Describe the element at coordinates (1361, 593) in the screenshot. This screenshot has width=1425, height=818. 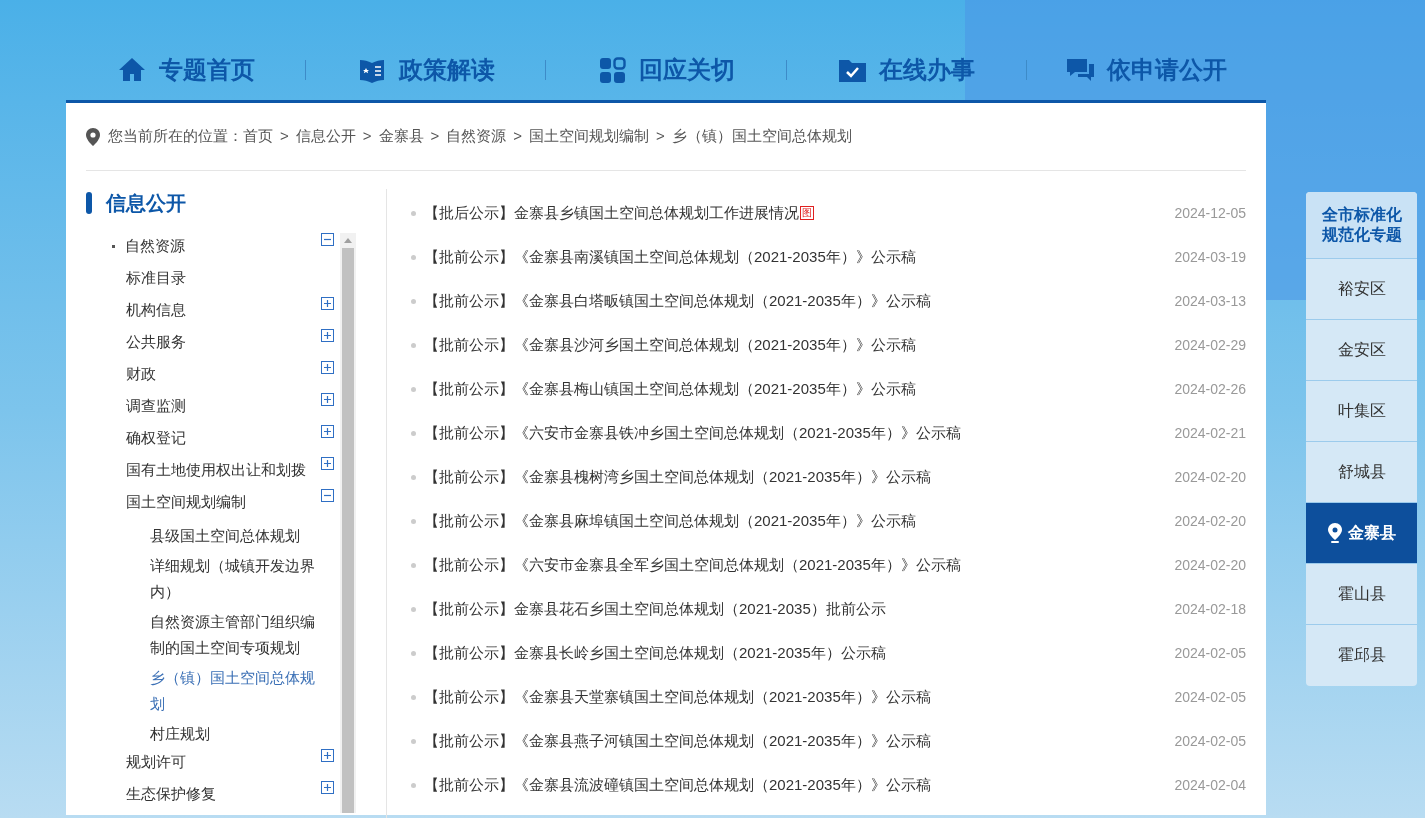
I see `region-tab: 霍山县` at that location.